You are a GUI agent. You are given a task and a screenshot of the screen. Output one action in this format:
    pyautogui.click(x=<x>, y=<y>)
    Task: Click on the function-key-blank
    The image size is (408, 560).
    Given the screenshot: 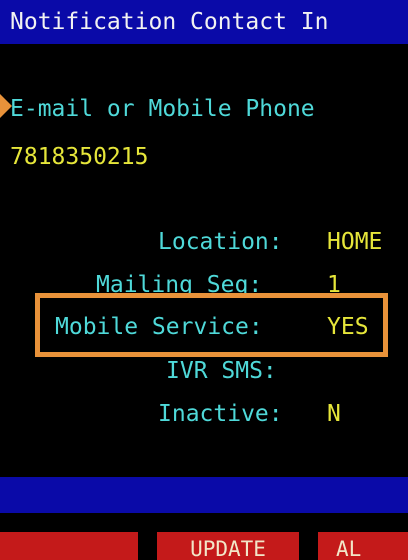 What is the action you would take?
    pyautogui.click(x=69, y=546)
    